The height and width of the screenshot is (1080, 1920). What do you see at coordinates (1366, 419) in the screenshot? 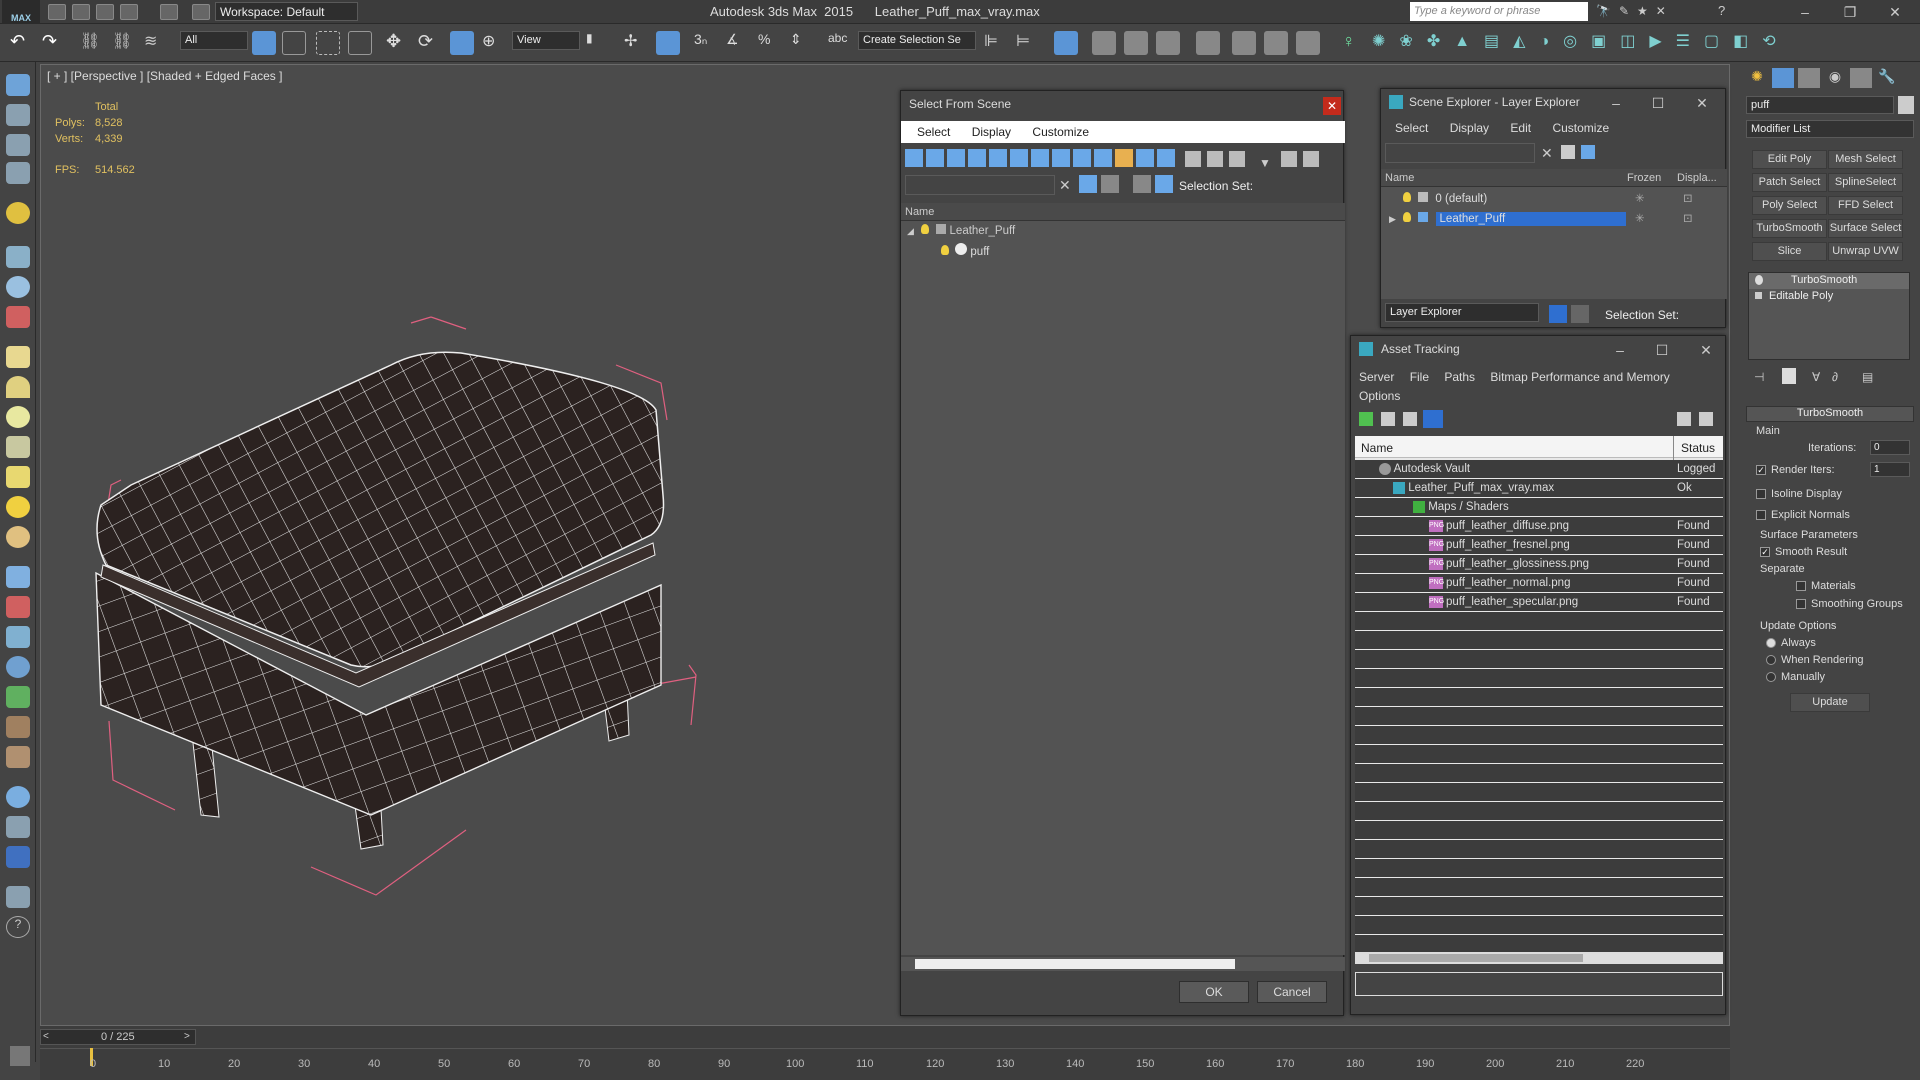
I see `refresh-icon` at bounding box center [1366, 419].